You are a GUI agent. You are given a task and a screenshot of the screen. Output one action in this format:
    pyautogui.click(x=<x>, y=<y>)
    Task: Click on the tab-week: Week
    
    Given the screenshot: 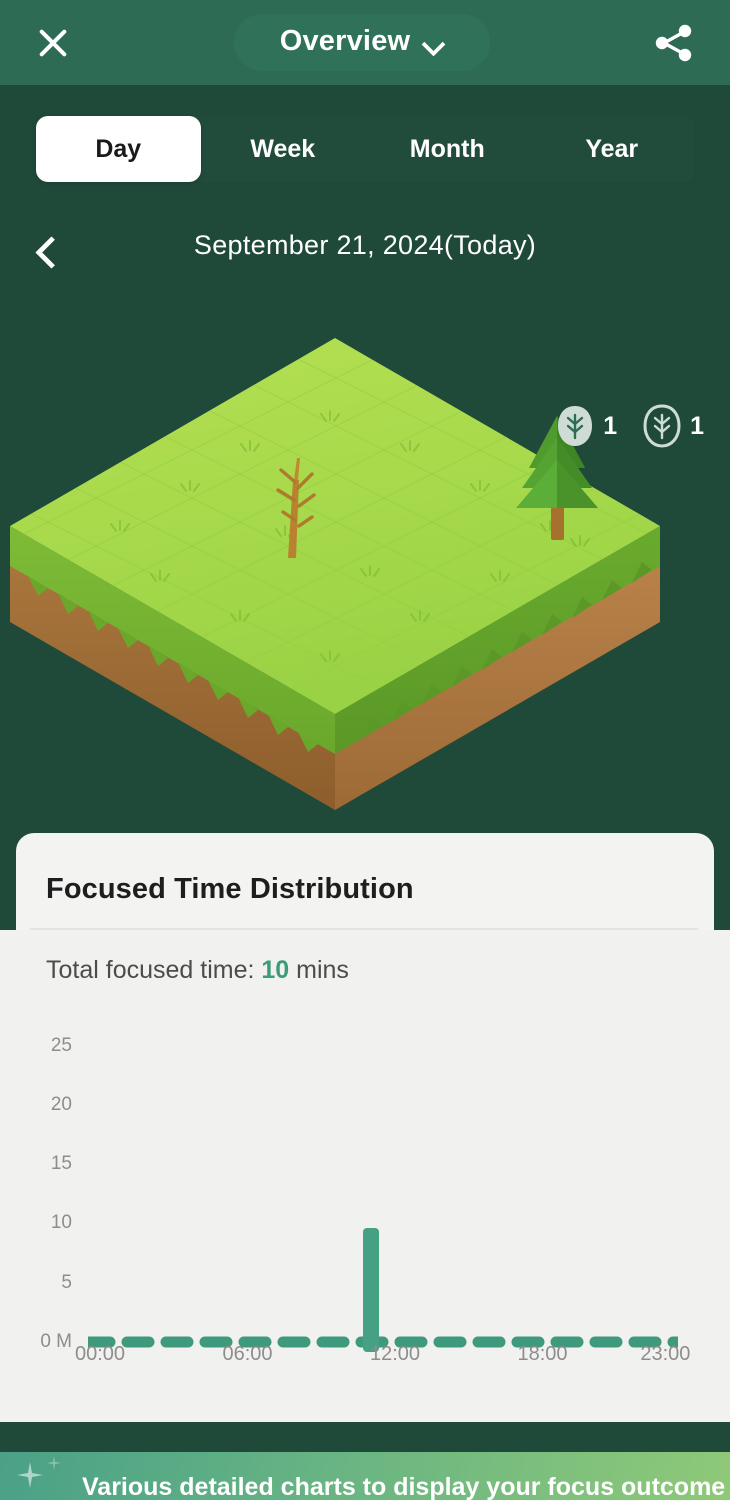 What is the action you would take?
    pyautogui.click(x=283, y=149)
    